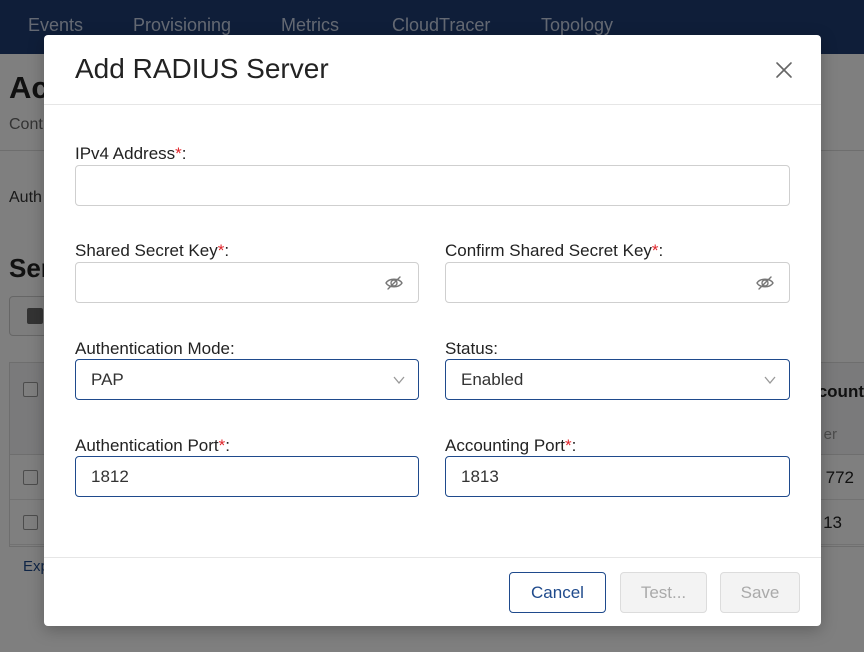 The width and height of the screenshot is (864, 652). I want to click on status-value: Enabled, so click(492, 379).